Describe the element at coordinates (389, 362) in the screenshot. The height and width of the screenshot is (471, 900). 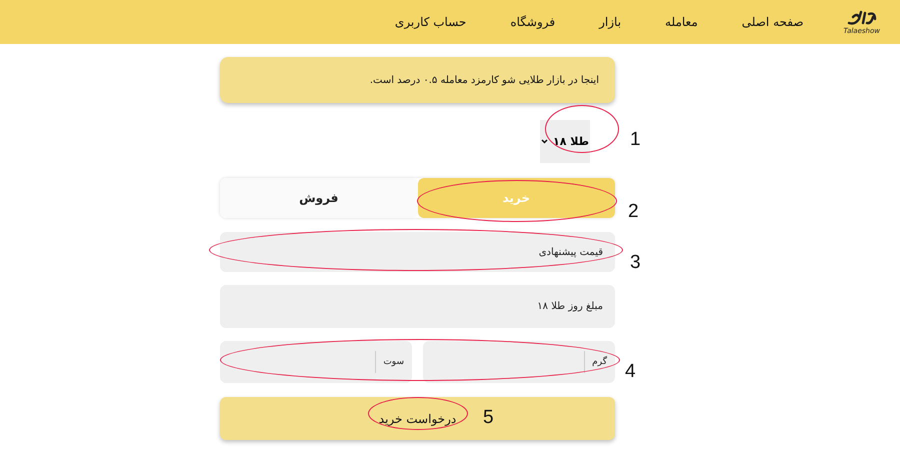
I see `unit-label: سوت` at that location.